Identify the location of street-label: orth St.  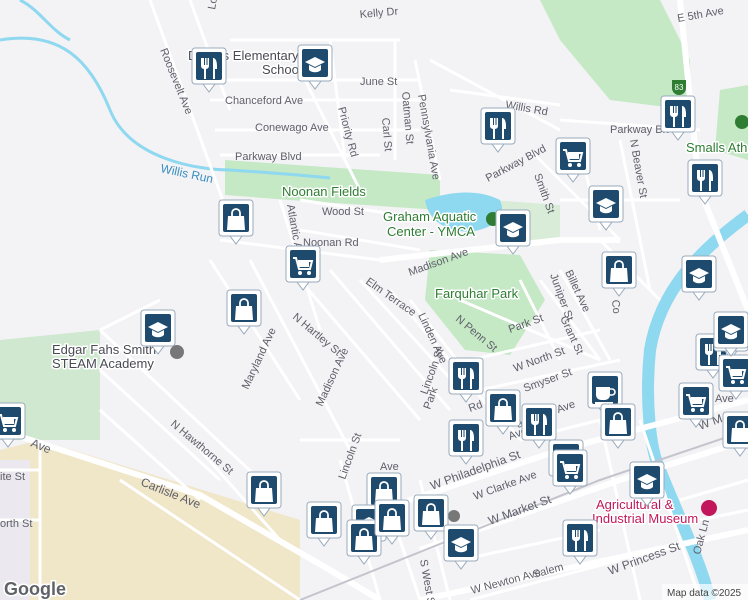
(16, 524).